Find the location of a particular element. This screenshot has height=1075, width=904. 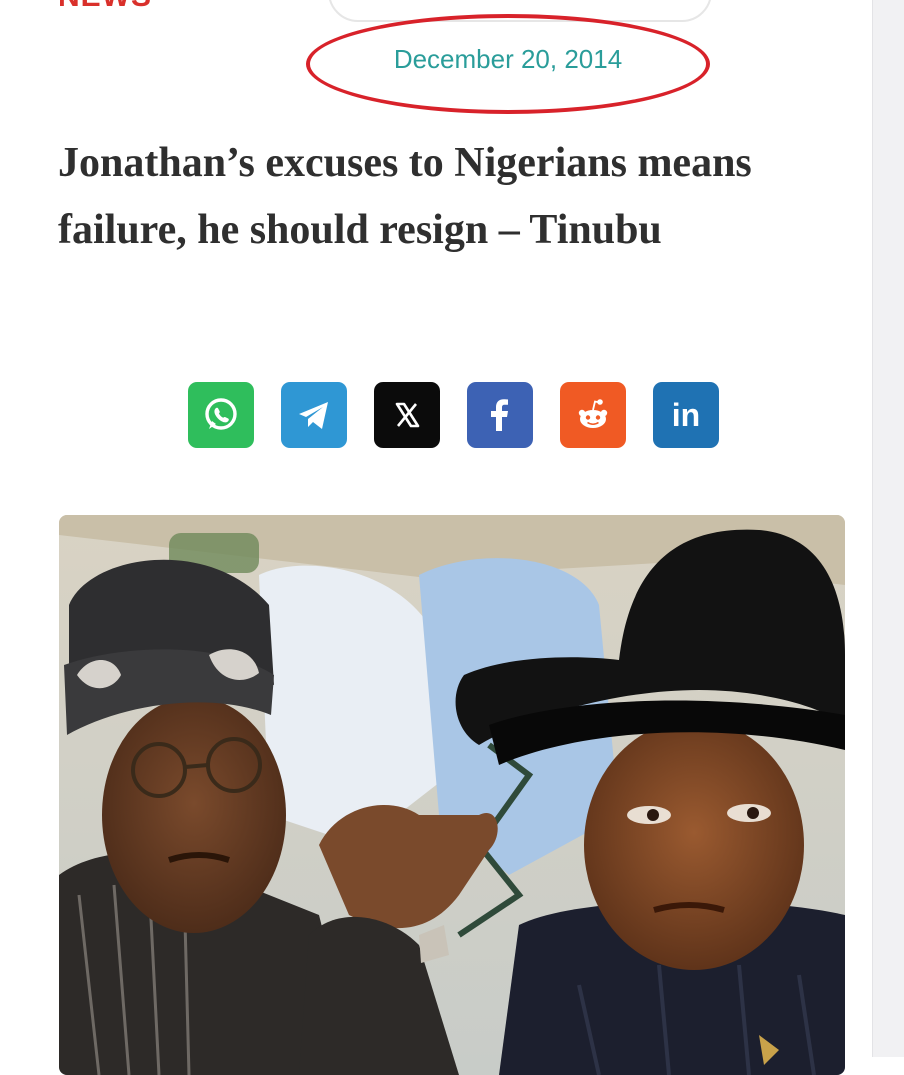

share-linkedin-button: in is located at coordinates (686, 415).